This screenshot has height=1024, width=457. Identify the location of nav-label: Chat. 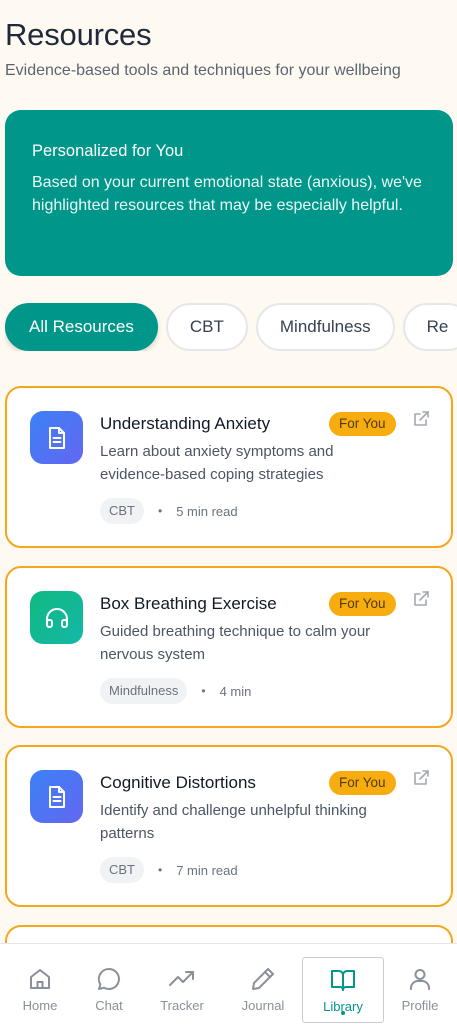
(109, 1005).